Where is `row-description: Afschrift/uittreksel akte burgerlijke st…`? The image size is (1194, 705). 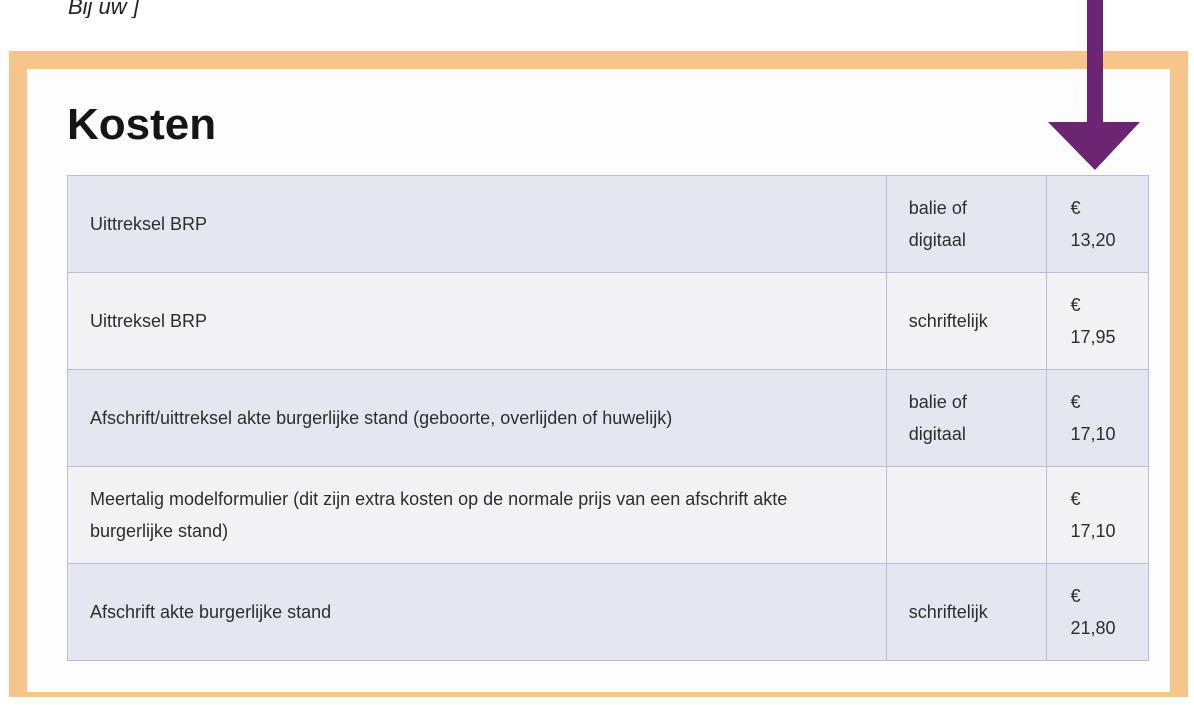
row-description: Afschrift/uittreksel akte burgerlijke st… is located at coordinates (477, 418).